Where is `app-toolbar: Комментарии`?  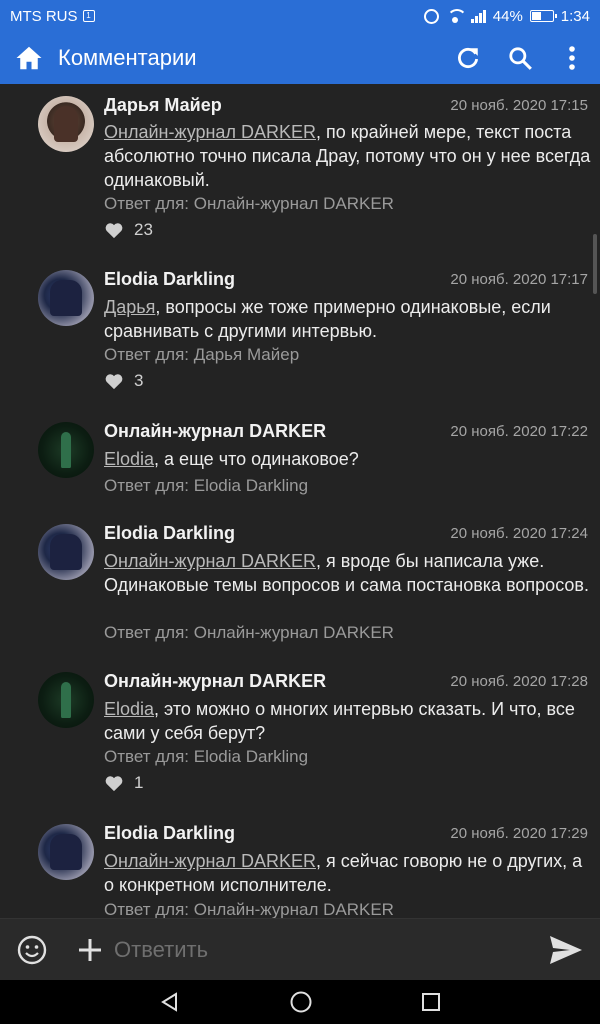 app-toolbar: Комментарии is located at coordinates (300, 58).